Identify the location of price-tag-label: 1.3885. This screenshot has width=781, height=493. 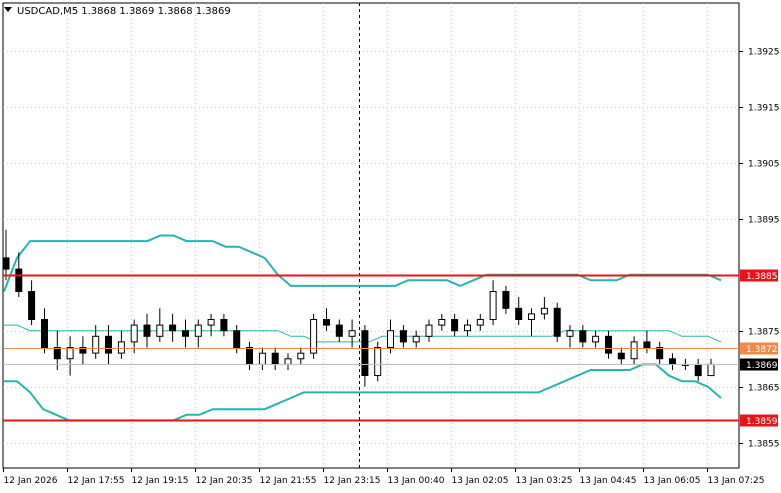
(762, 277).